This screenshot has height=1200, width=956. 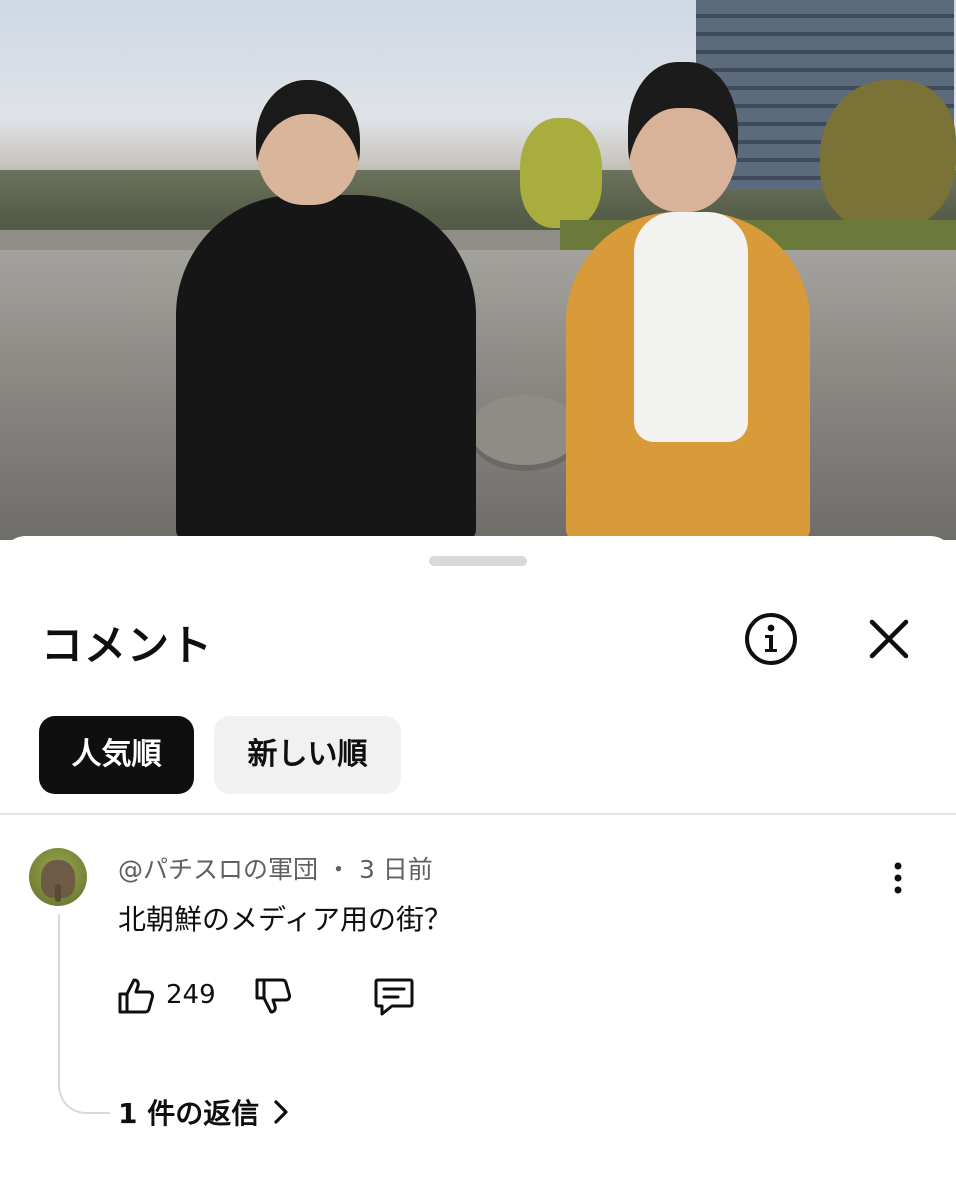 What do you see at coordinates (136, 996) in the screenshot?
I see `thumbs-up-icon` at bounding box center [136, 996].